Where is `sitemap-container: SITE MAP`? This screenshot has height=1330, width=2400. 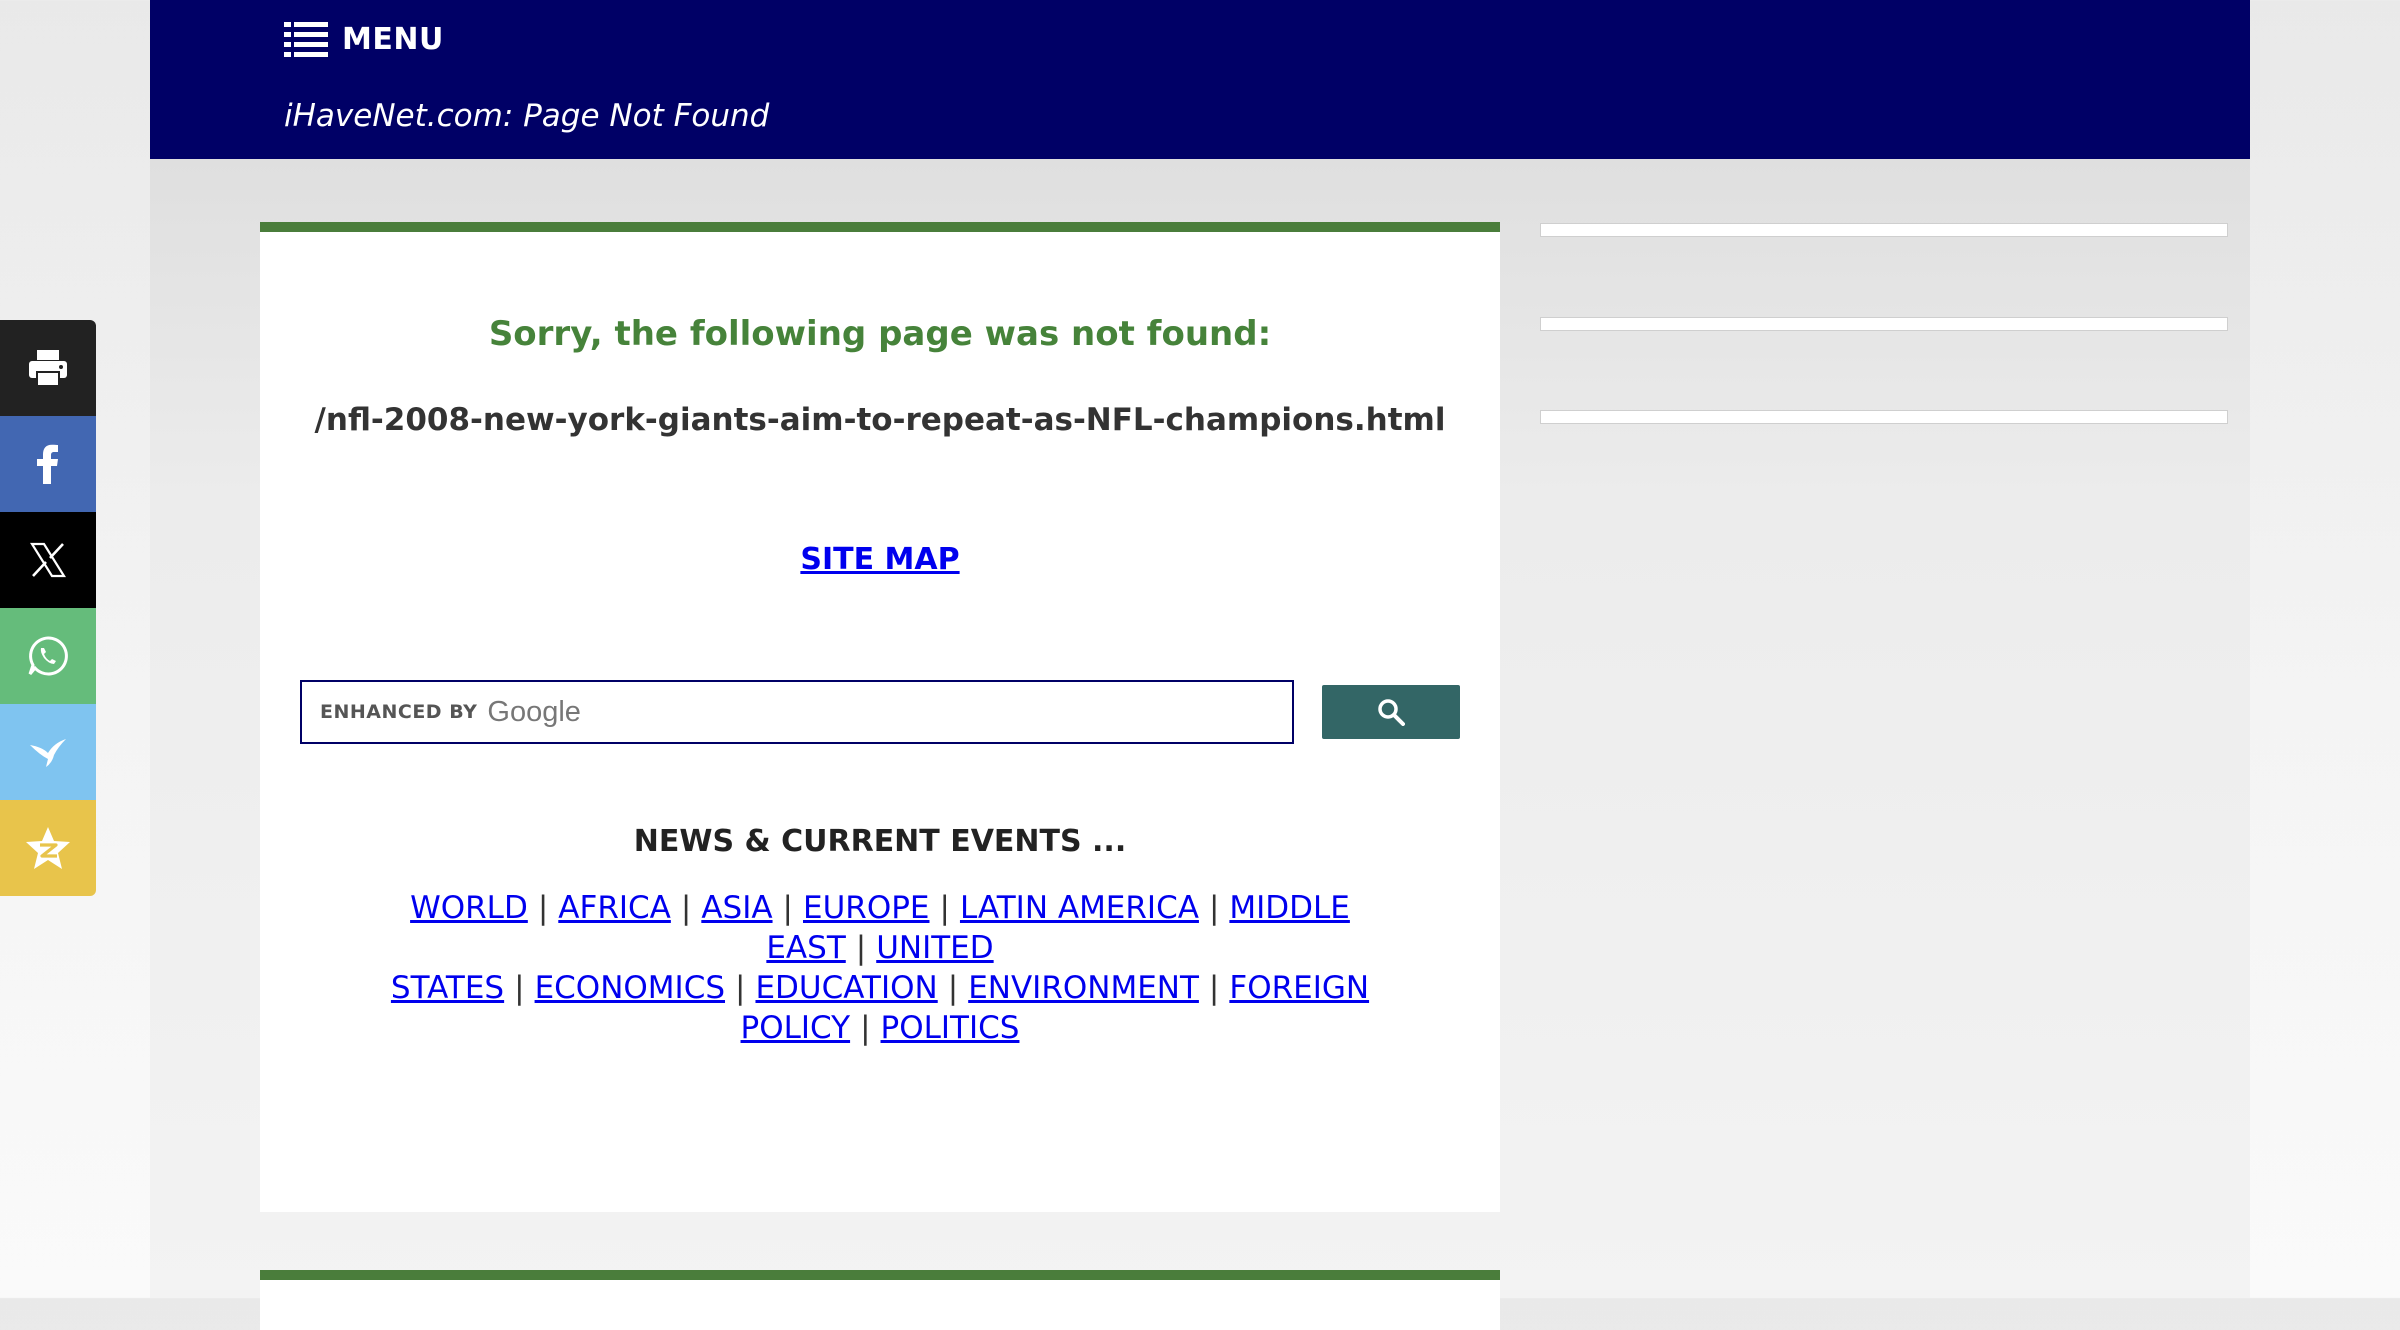 sitemap-container: SITE MAP is located at coordinates (880, 559).